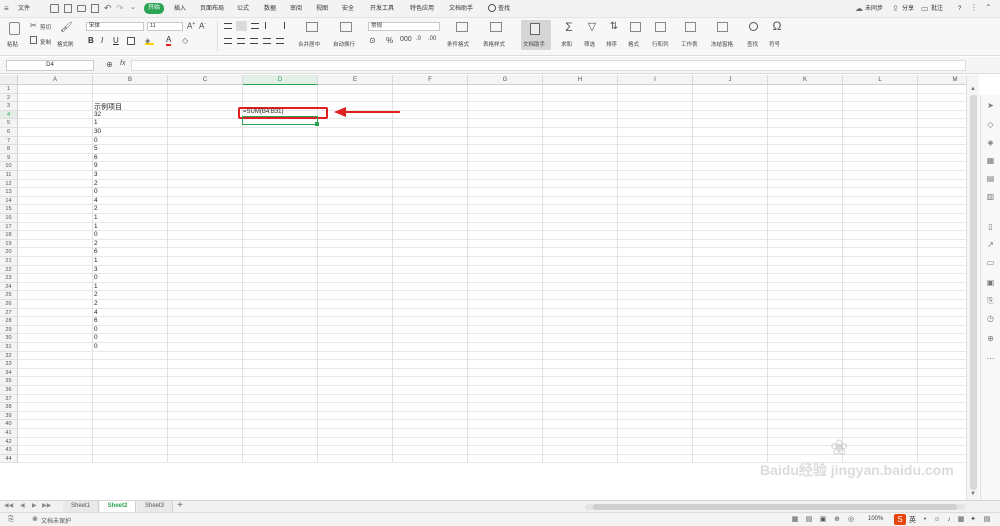 This screenshot has width=1000, height=526. I want to click on worksheet-button: 工作表, so click(689, 44).